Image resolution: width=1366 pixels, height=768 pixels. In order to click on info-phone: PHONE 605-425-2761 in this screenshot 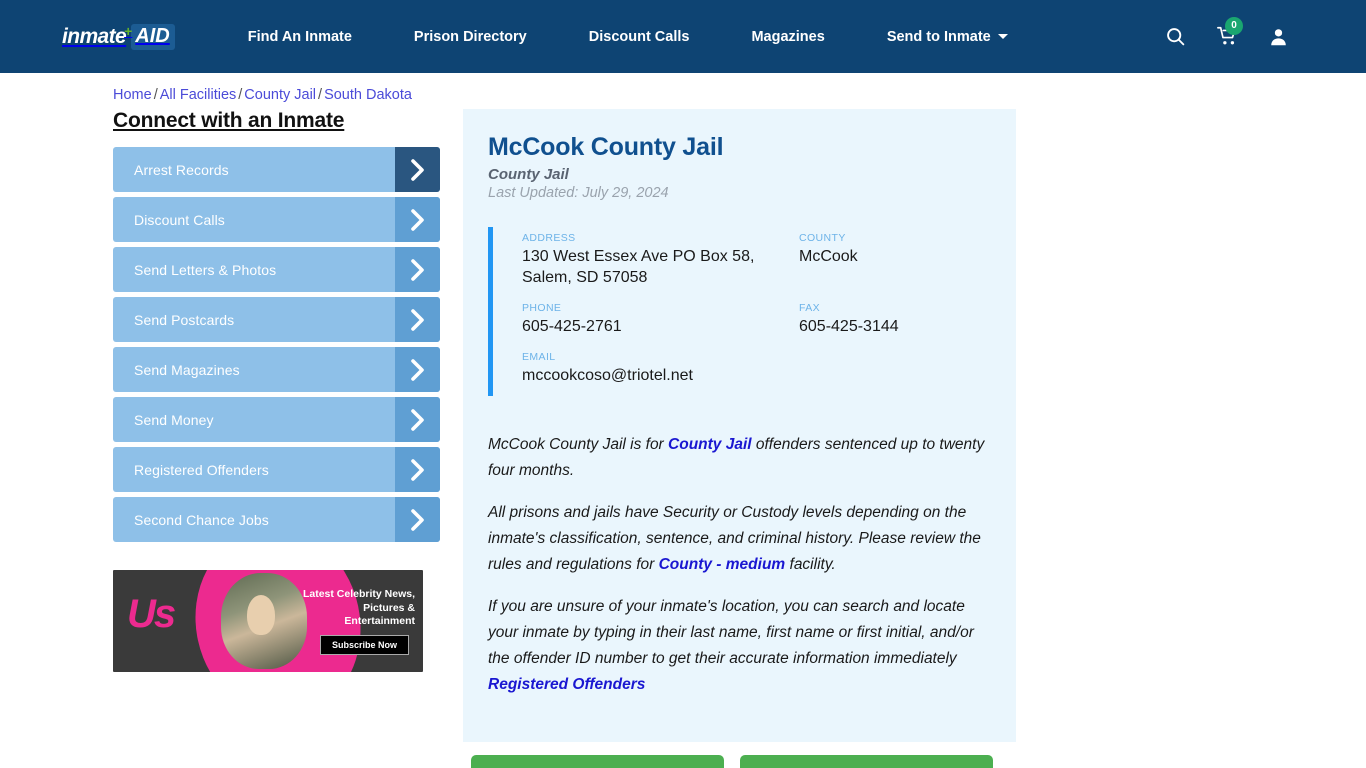, I will do `click(660, 319)`.